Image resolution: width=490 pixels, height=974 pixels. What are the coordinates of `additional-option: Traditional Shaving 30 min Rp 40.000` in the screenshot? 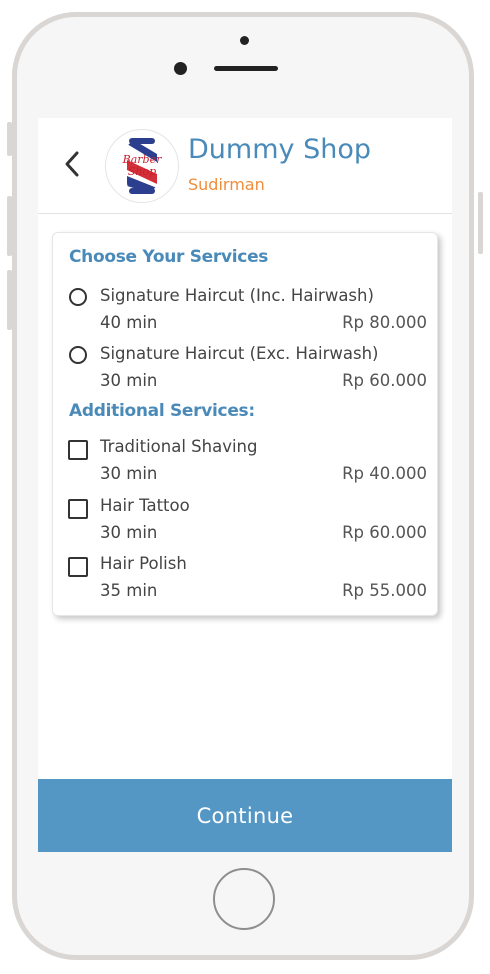 It's located at (246, 461).